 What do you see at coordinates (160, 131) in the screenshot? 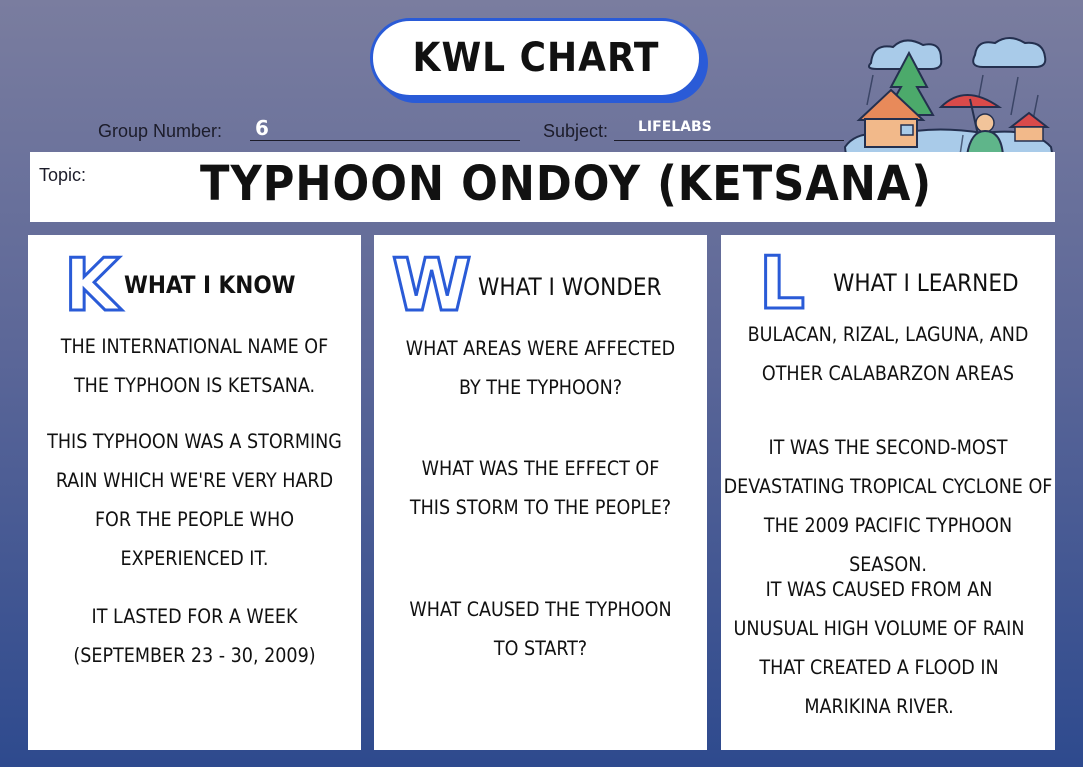
I see `group-number-label: Group Number:` at bounding box center [160, 131].